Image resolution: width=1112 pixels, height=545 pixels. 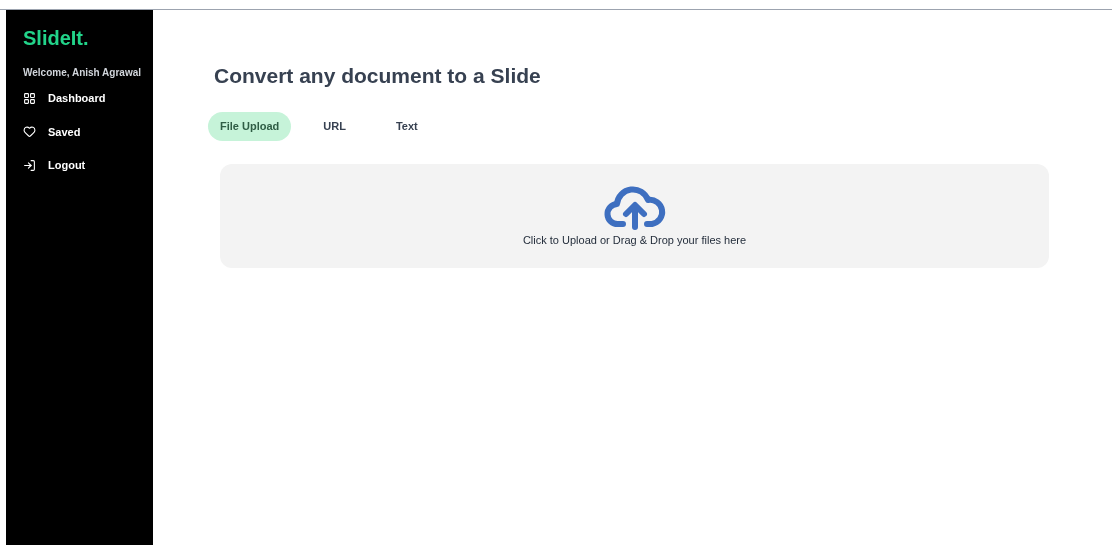 I want to click on arrow-box-icon, so click(x=29, y=165).